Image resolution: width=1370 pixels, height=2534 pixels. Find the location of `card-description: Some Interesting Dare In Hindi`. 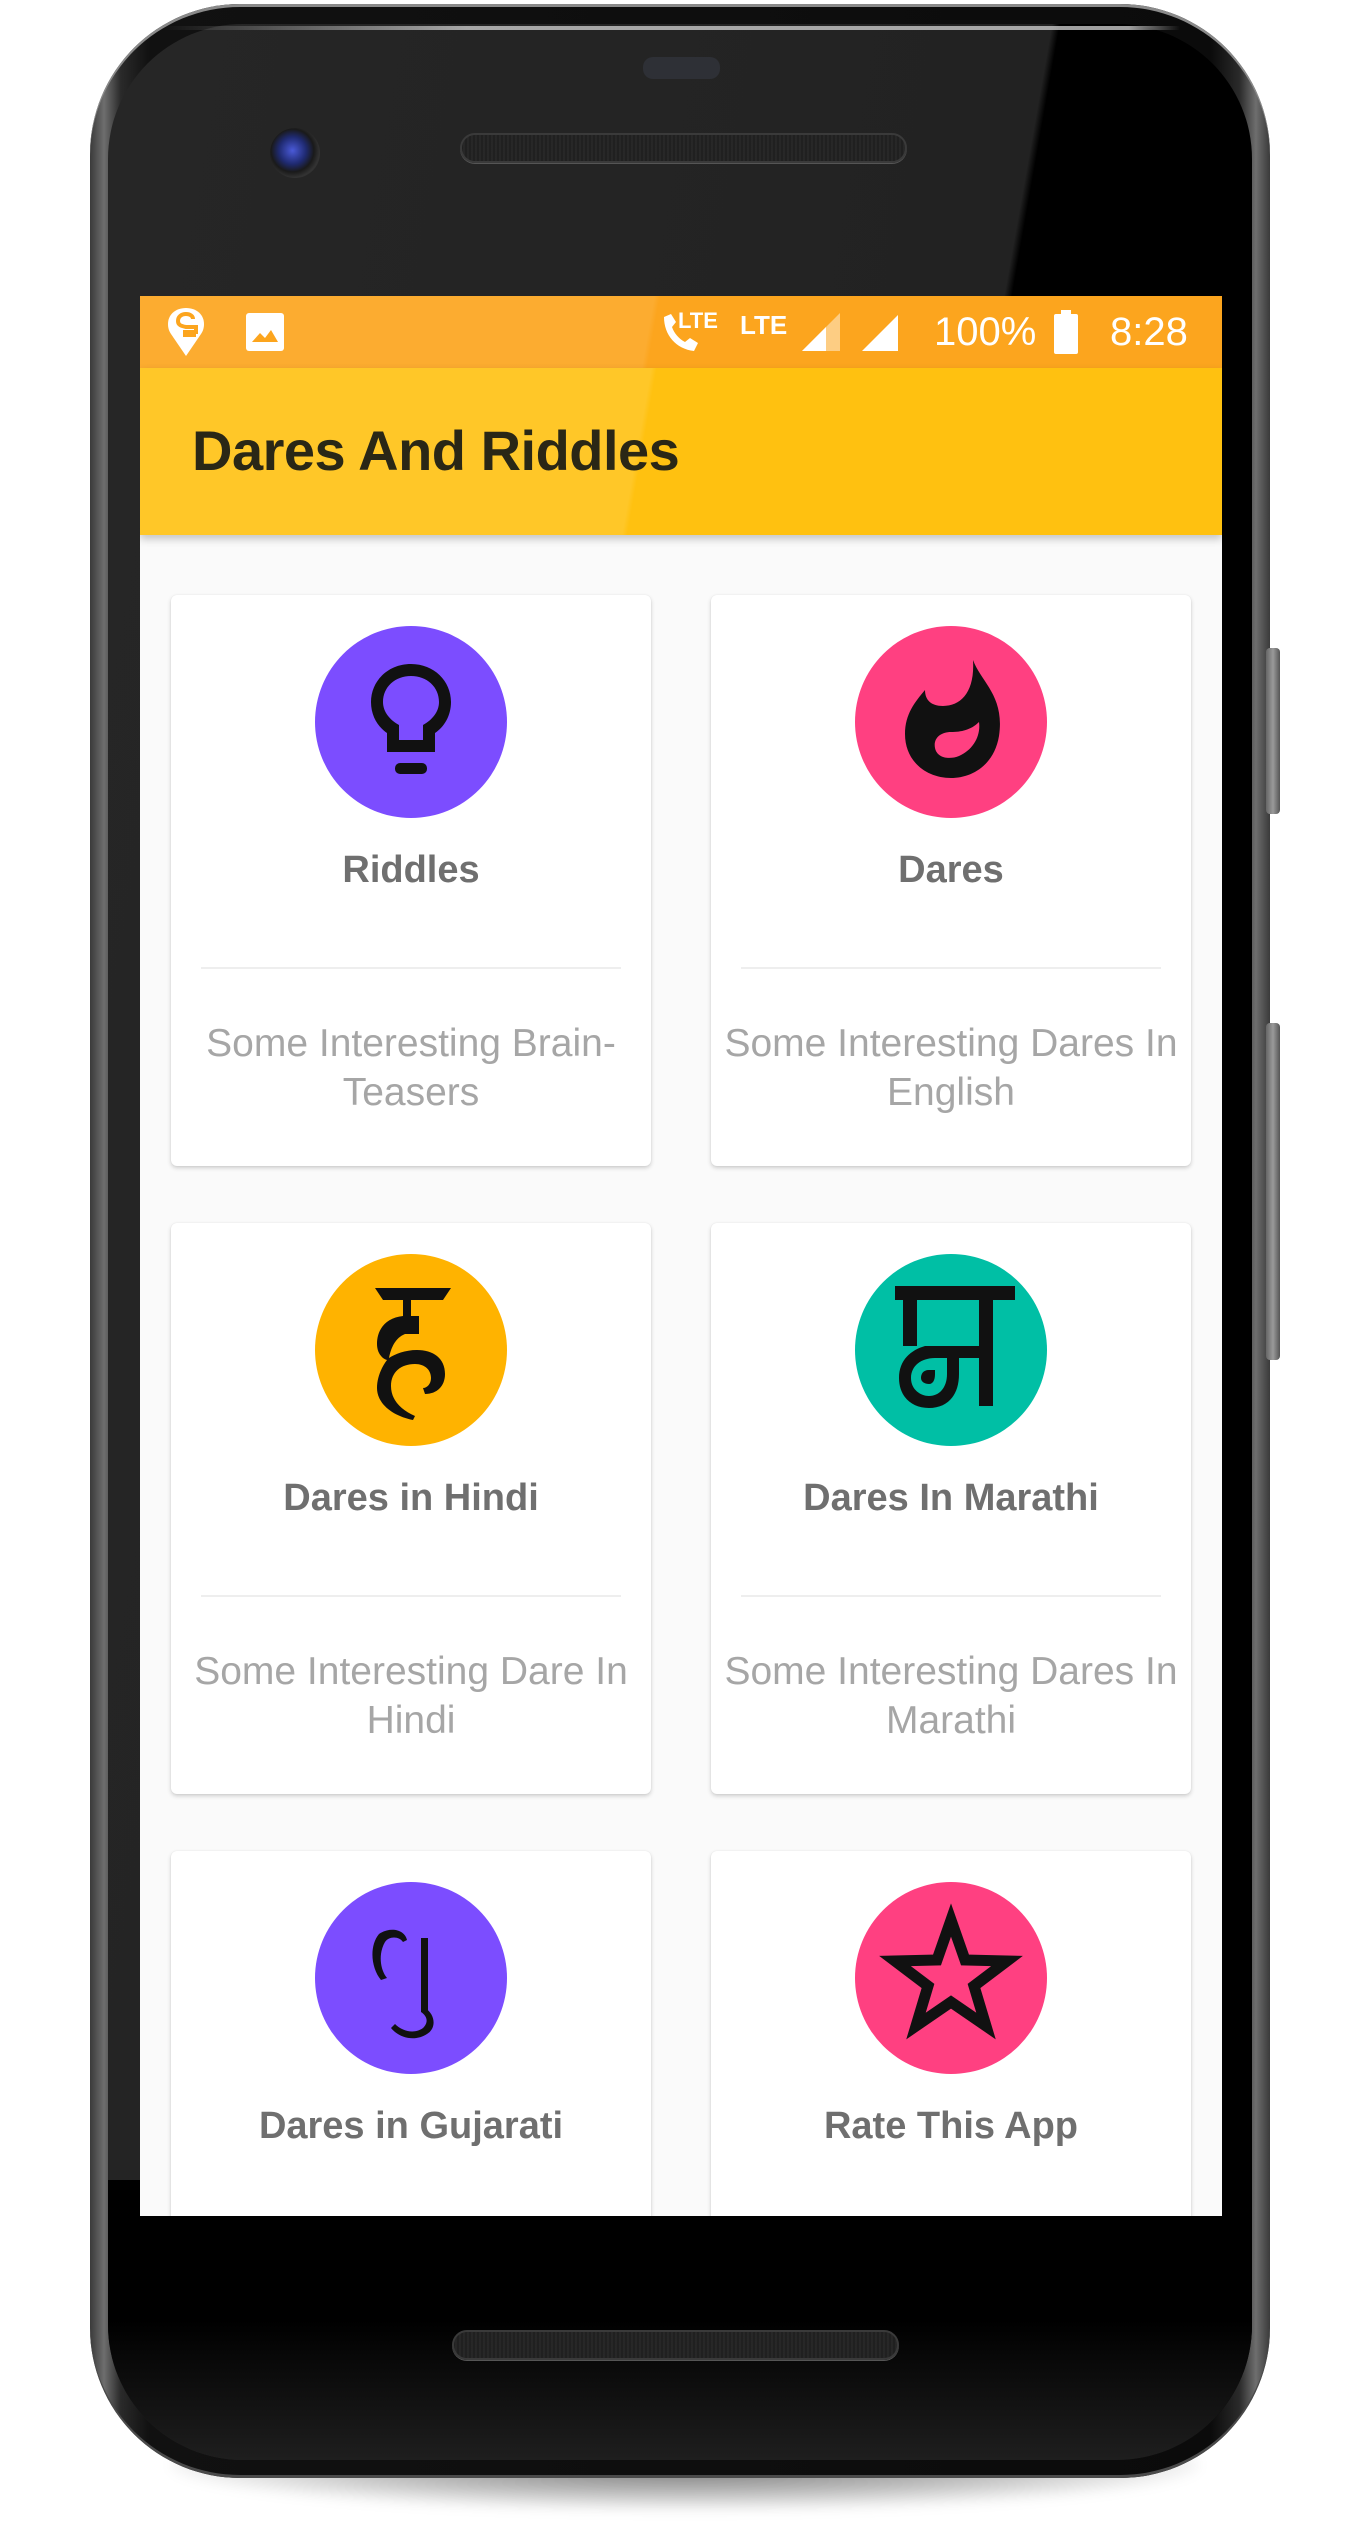

card-description: Some Interesting Dare In Hindi is located at coordinates (411, 1696).